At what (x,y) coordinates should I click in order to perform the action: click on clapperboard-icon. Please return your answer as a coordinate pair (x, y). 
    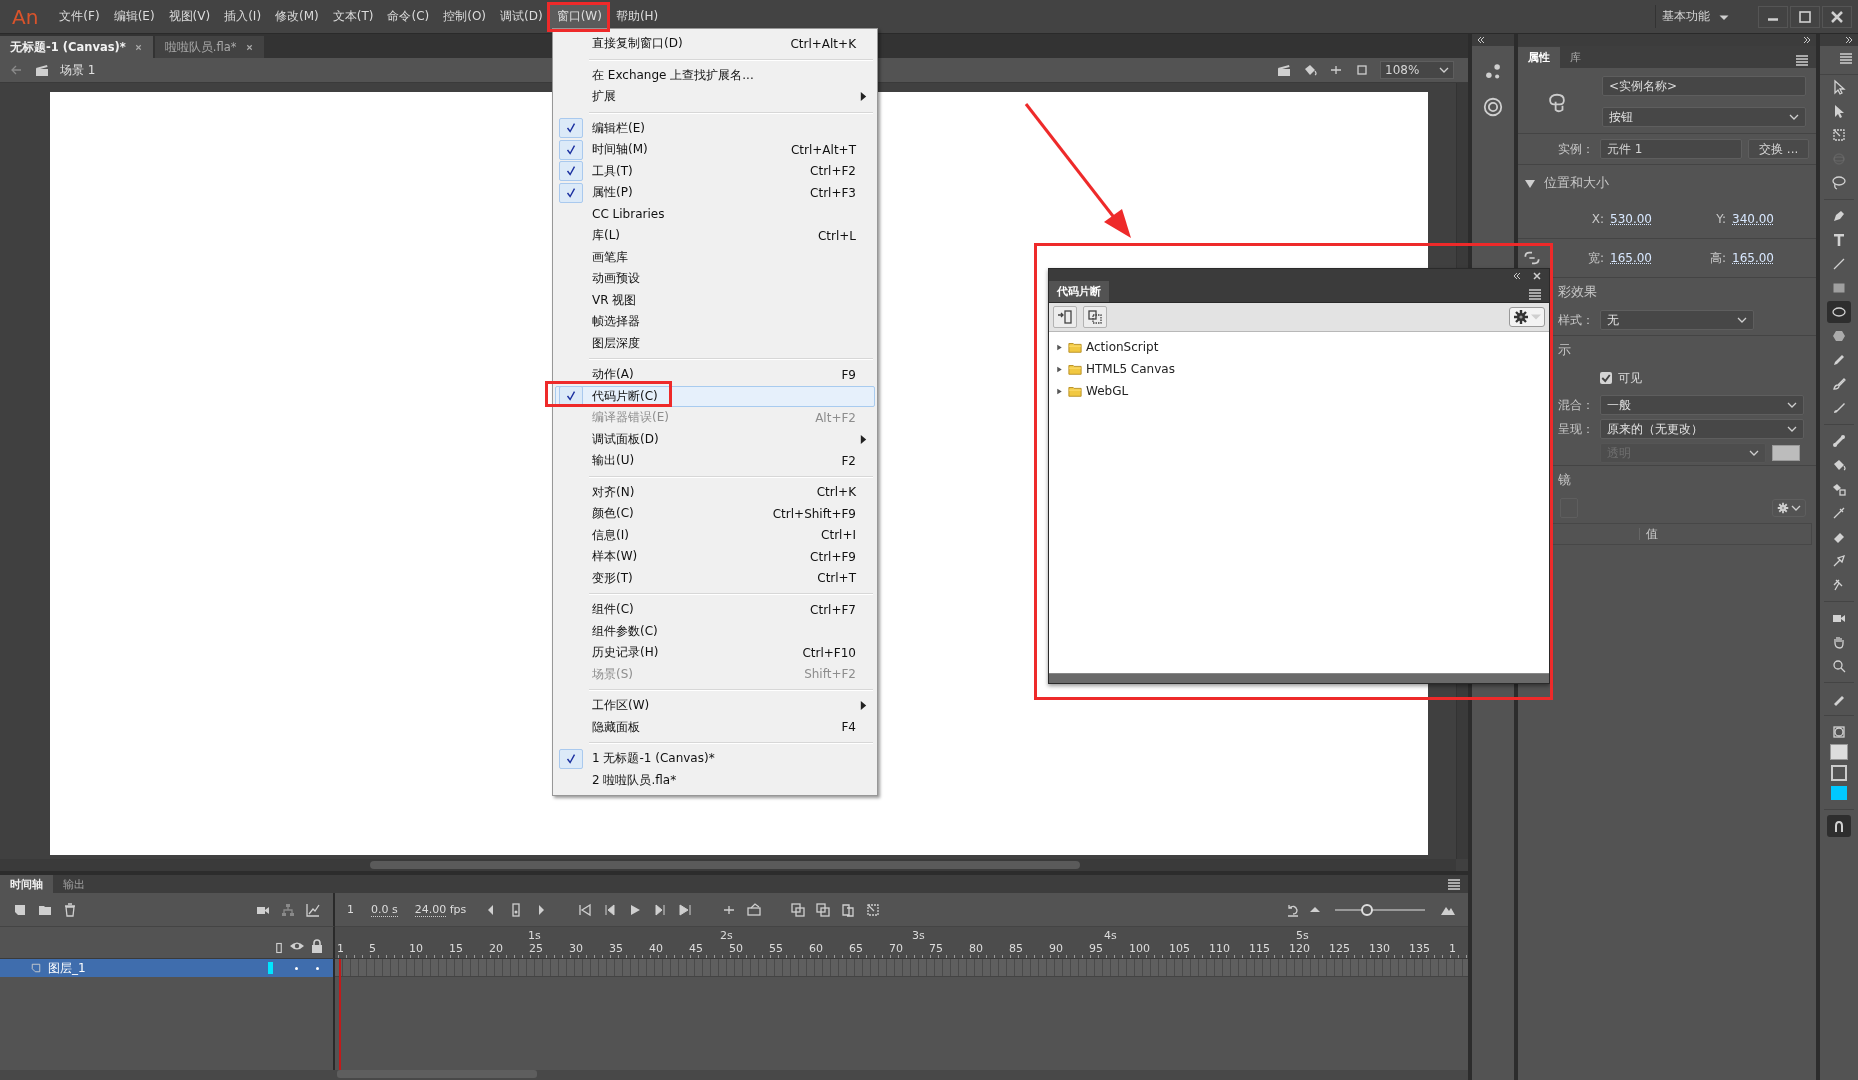
    Looking at the image, I should click on (1284, 70).